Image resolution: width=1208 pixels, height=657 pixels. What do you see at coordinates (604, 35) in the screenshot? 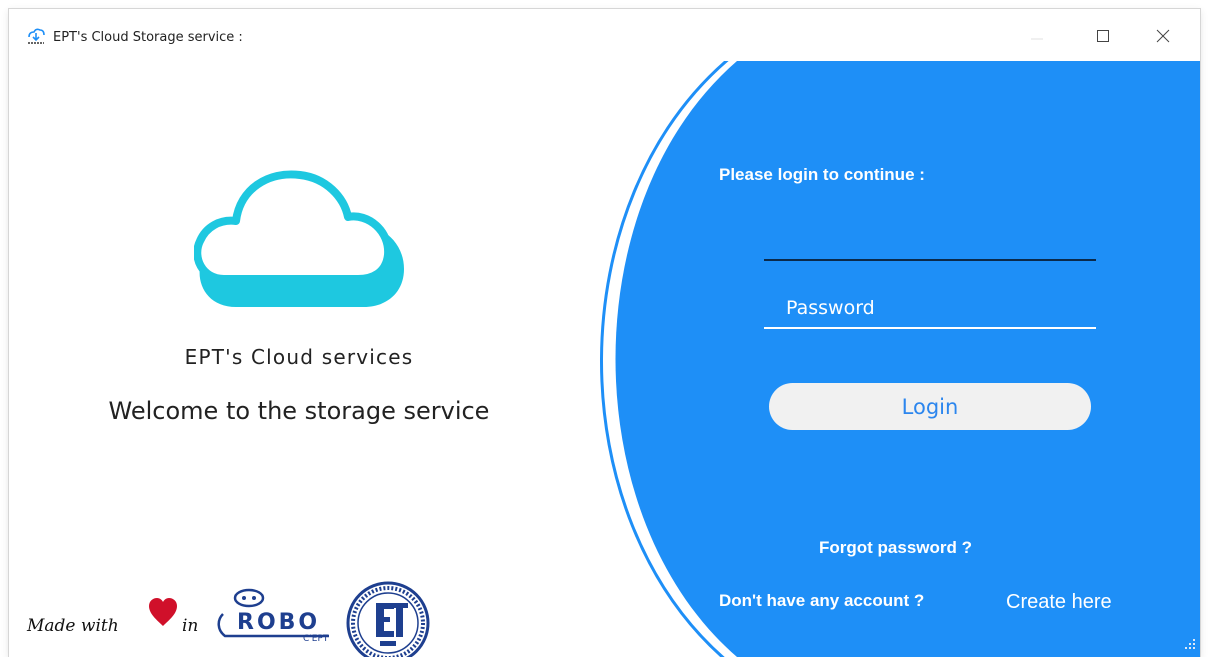
I see `title-bar: EPT's Cloud Storage service :` at bounding box center [604, 35].